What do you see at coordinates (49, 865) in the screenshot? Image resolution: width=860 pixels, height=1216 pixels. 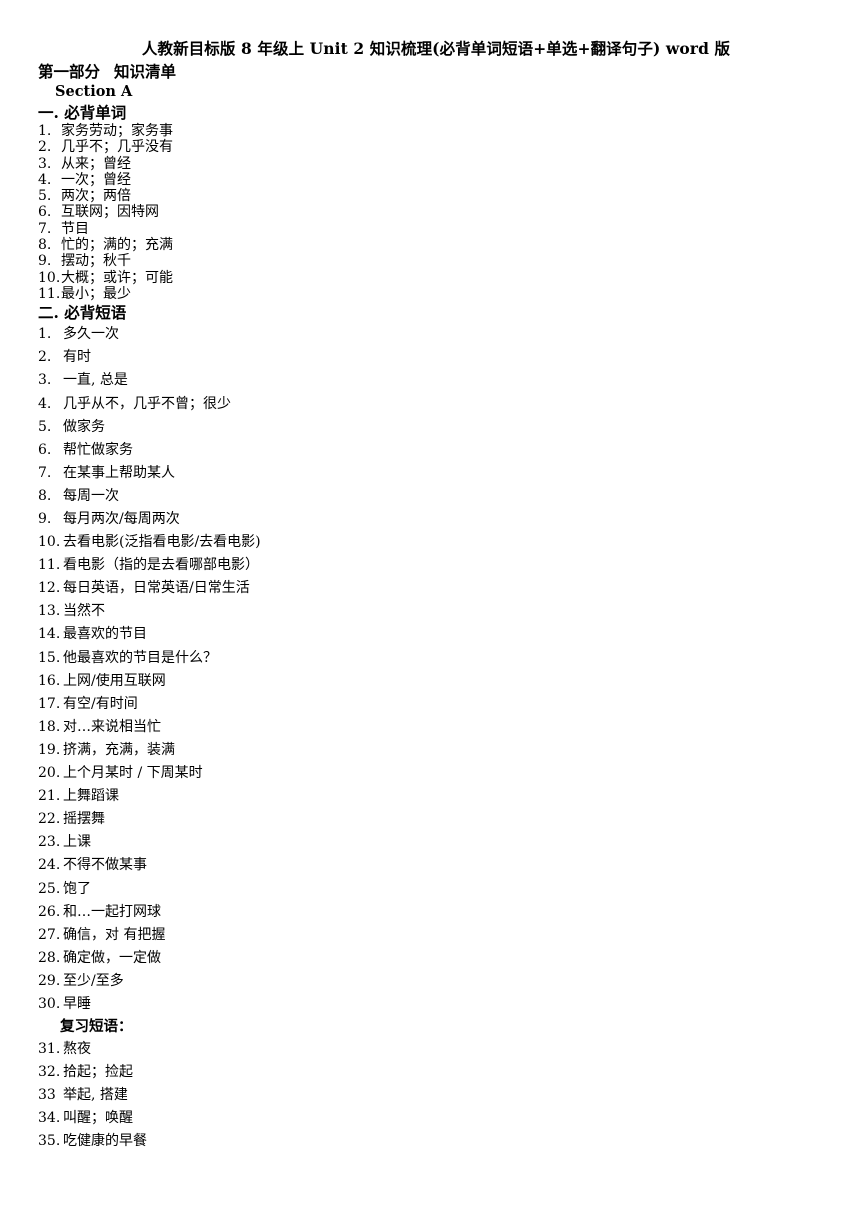 I see `item-number: 24.` at bounding box center [49, 865].